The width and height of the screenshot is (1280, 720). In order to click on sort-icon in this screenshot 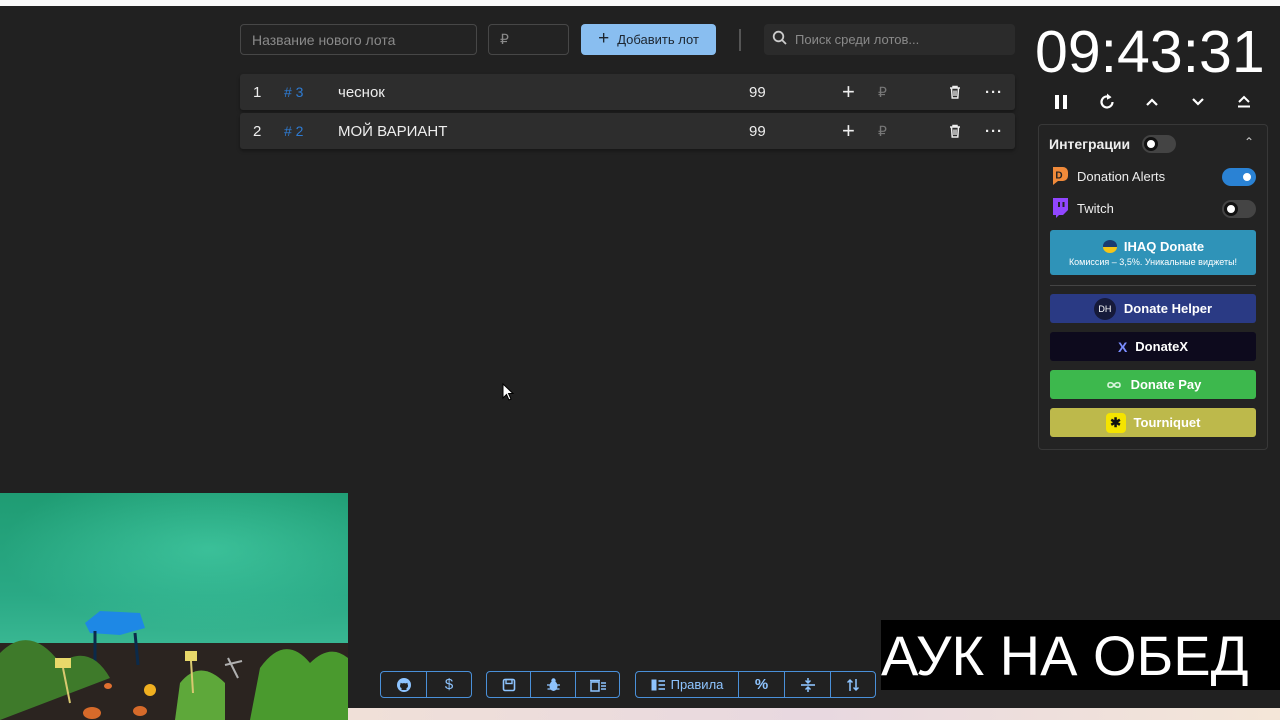, I will do `click(853, 684)`.